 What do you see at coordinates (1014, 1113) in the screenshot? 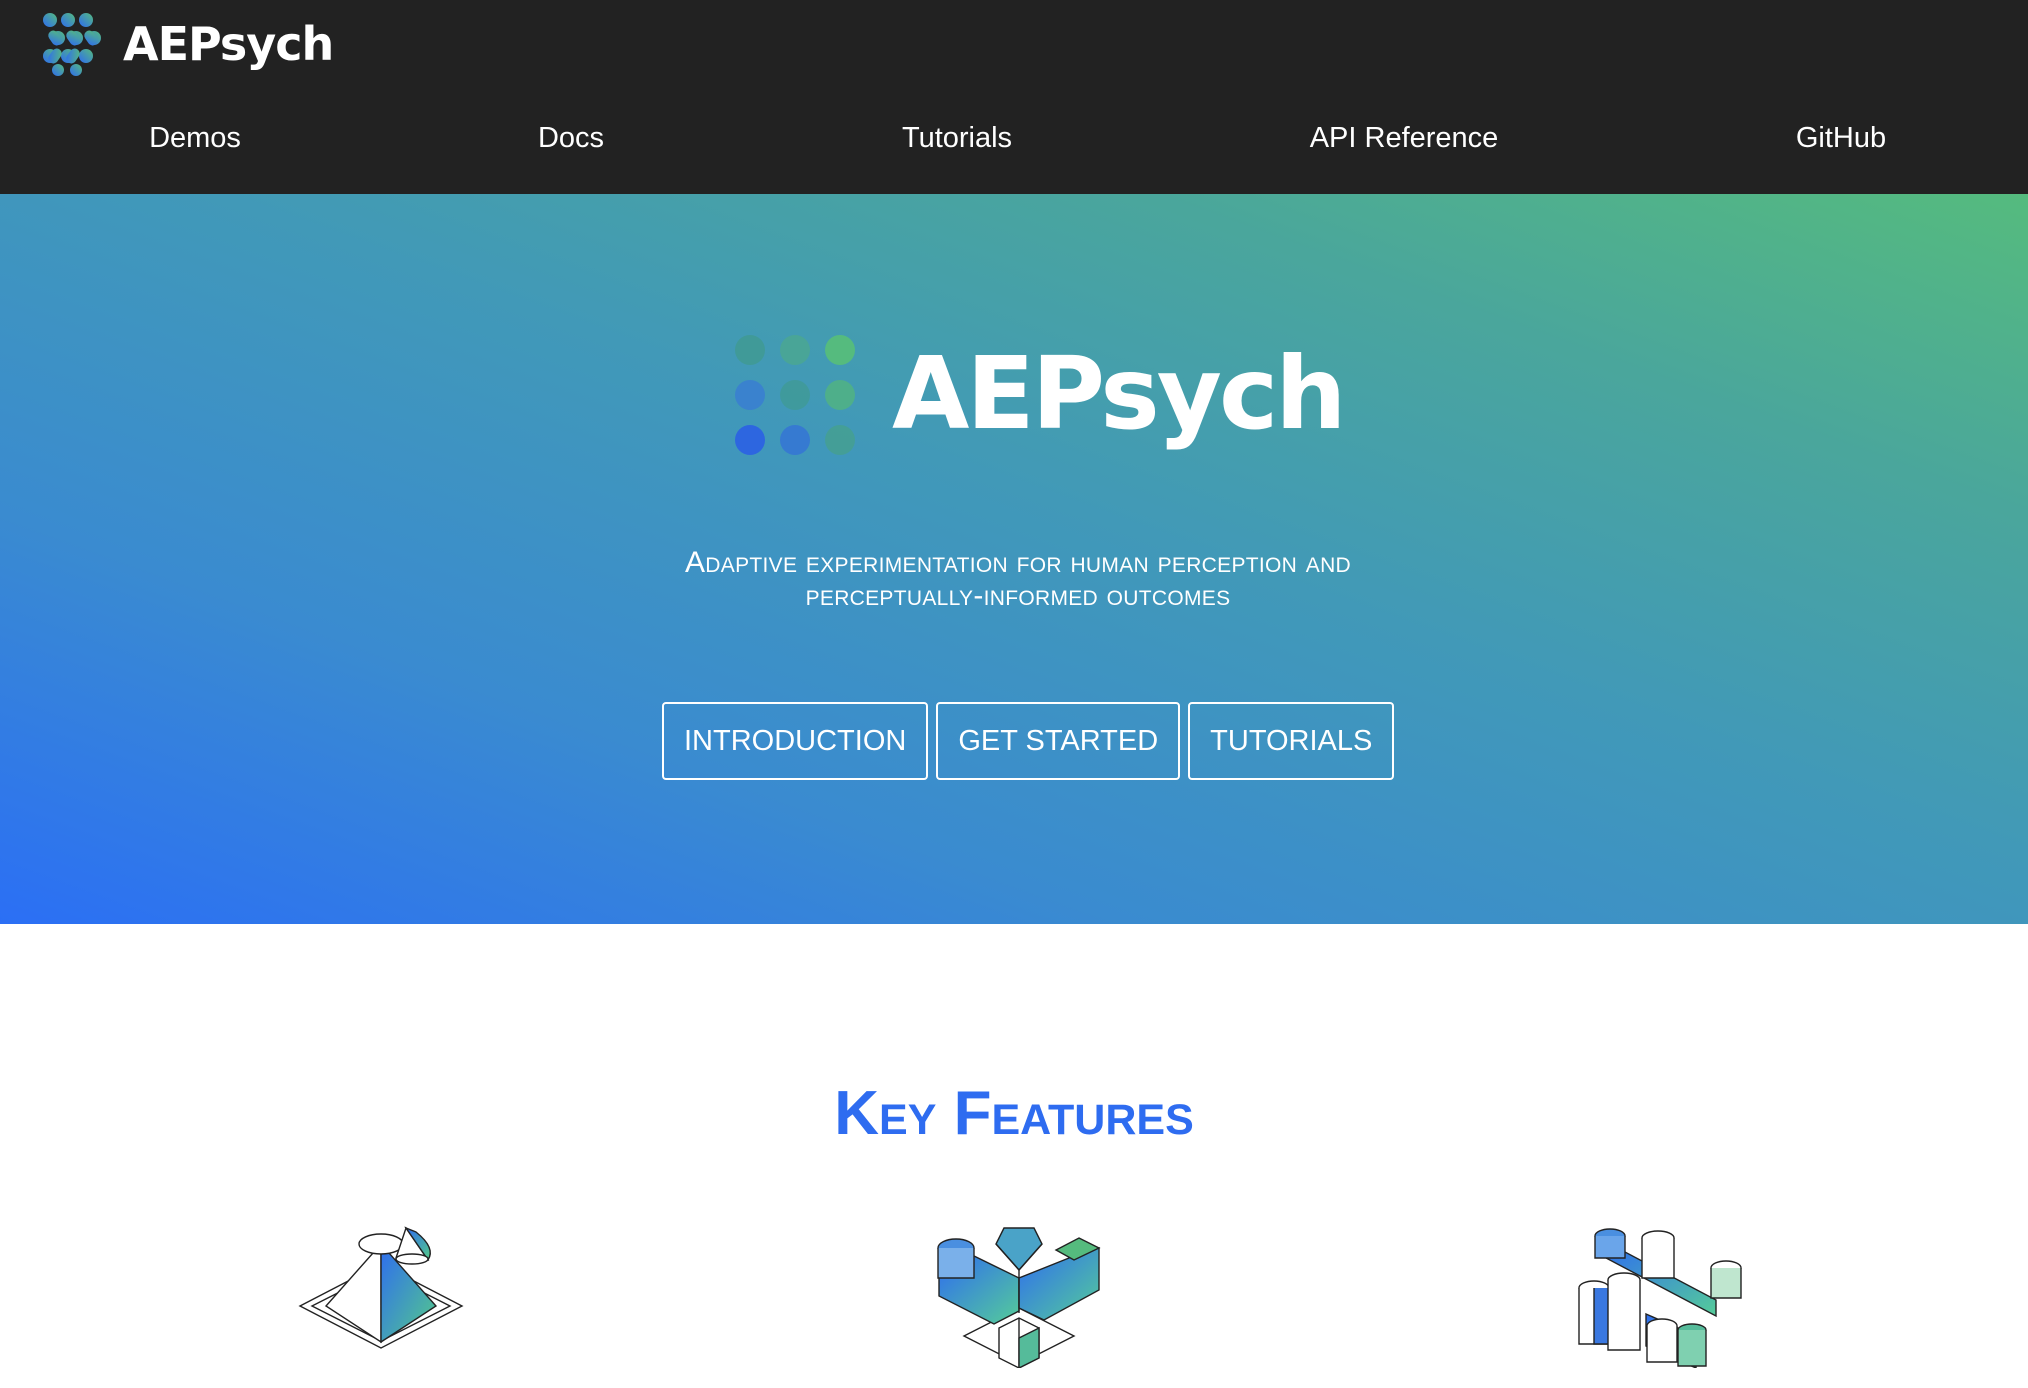
I see `key-features-heading: Key Features` at bounding box center [1014, 1113].